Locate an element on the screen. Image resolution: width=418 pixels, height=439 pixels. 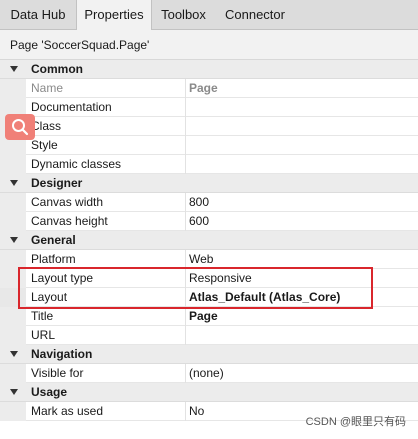
search-icon is located at coordinates (20, 127).